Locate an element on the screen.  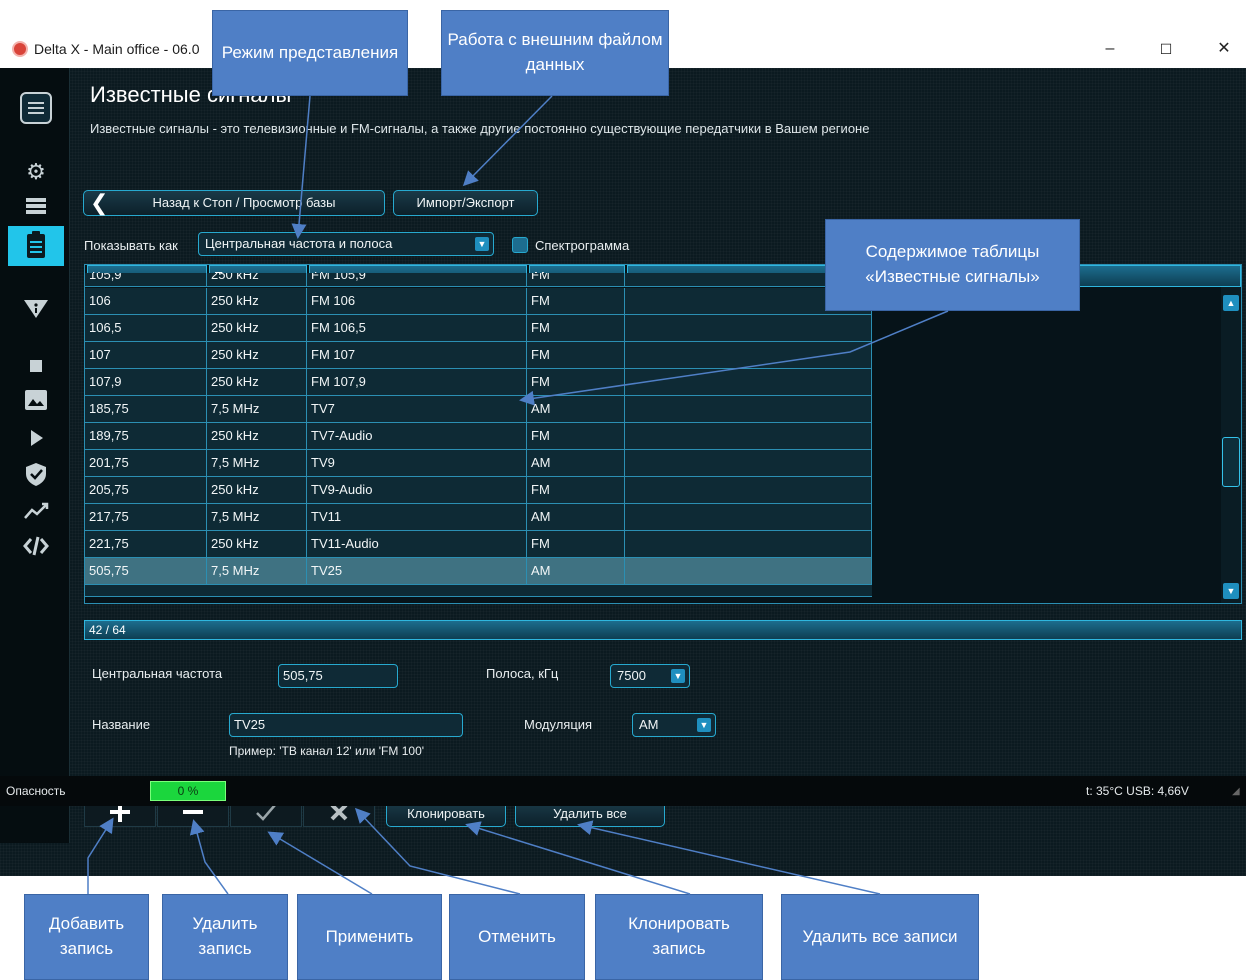
status-bar: Опасность 0 % t: 35°C USB: 4,66V ◢ is located at coordinates (623, 791).